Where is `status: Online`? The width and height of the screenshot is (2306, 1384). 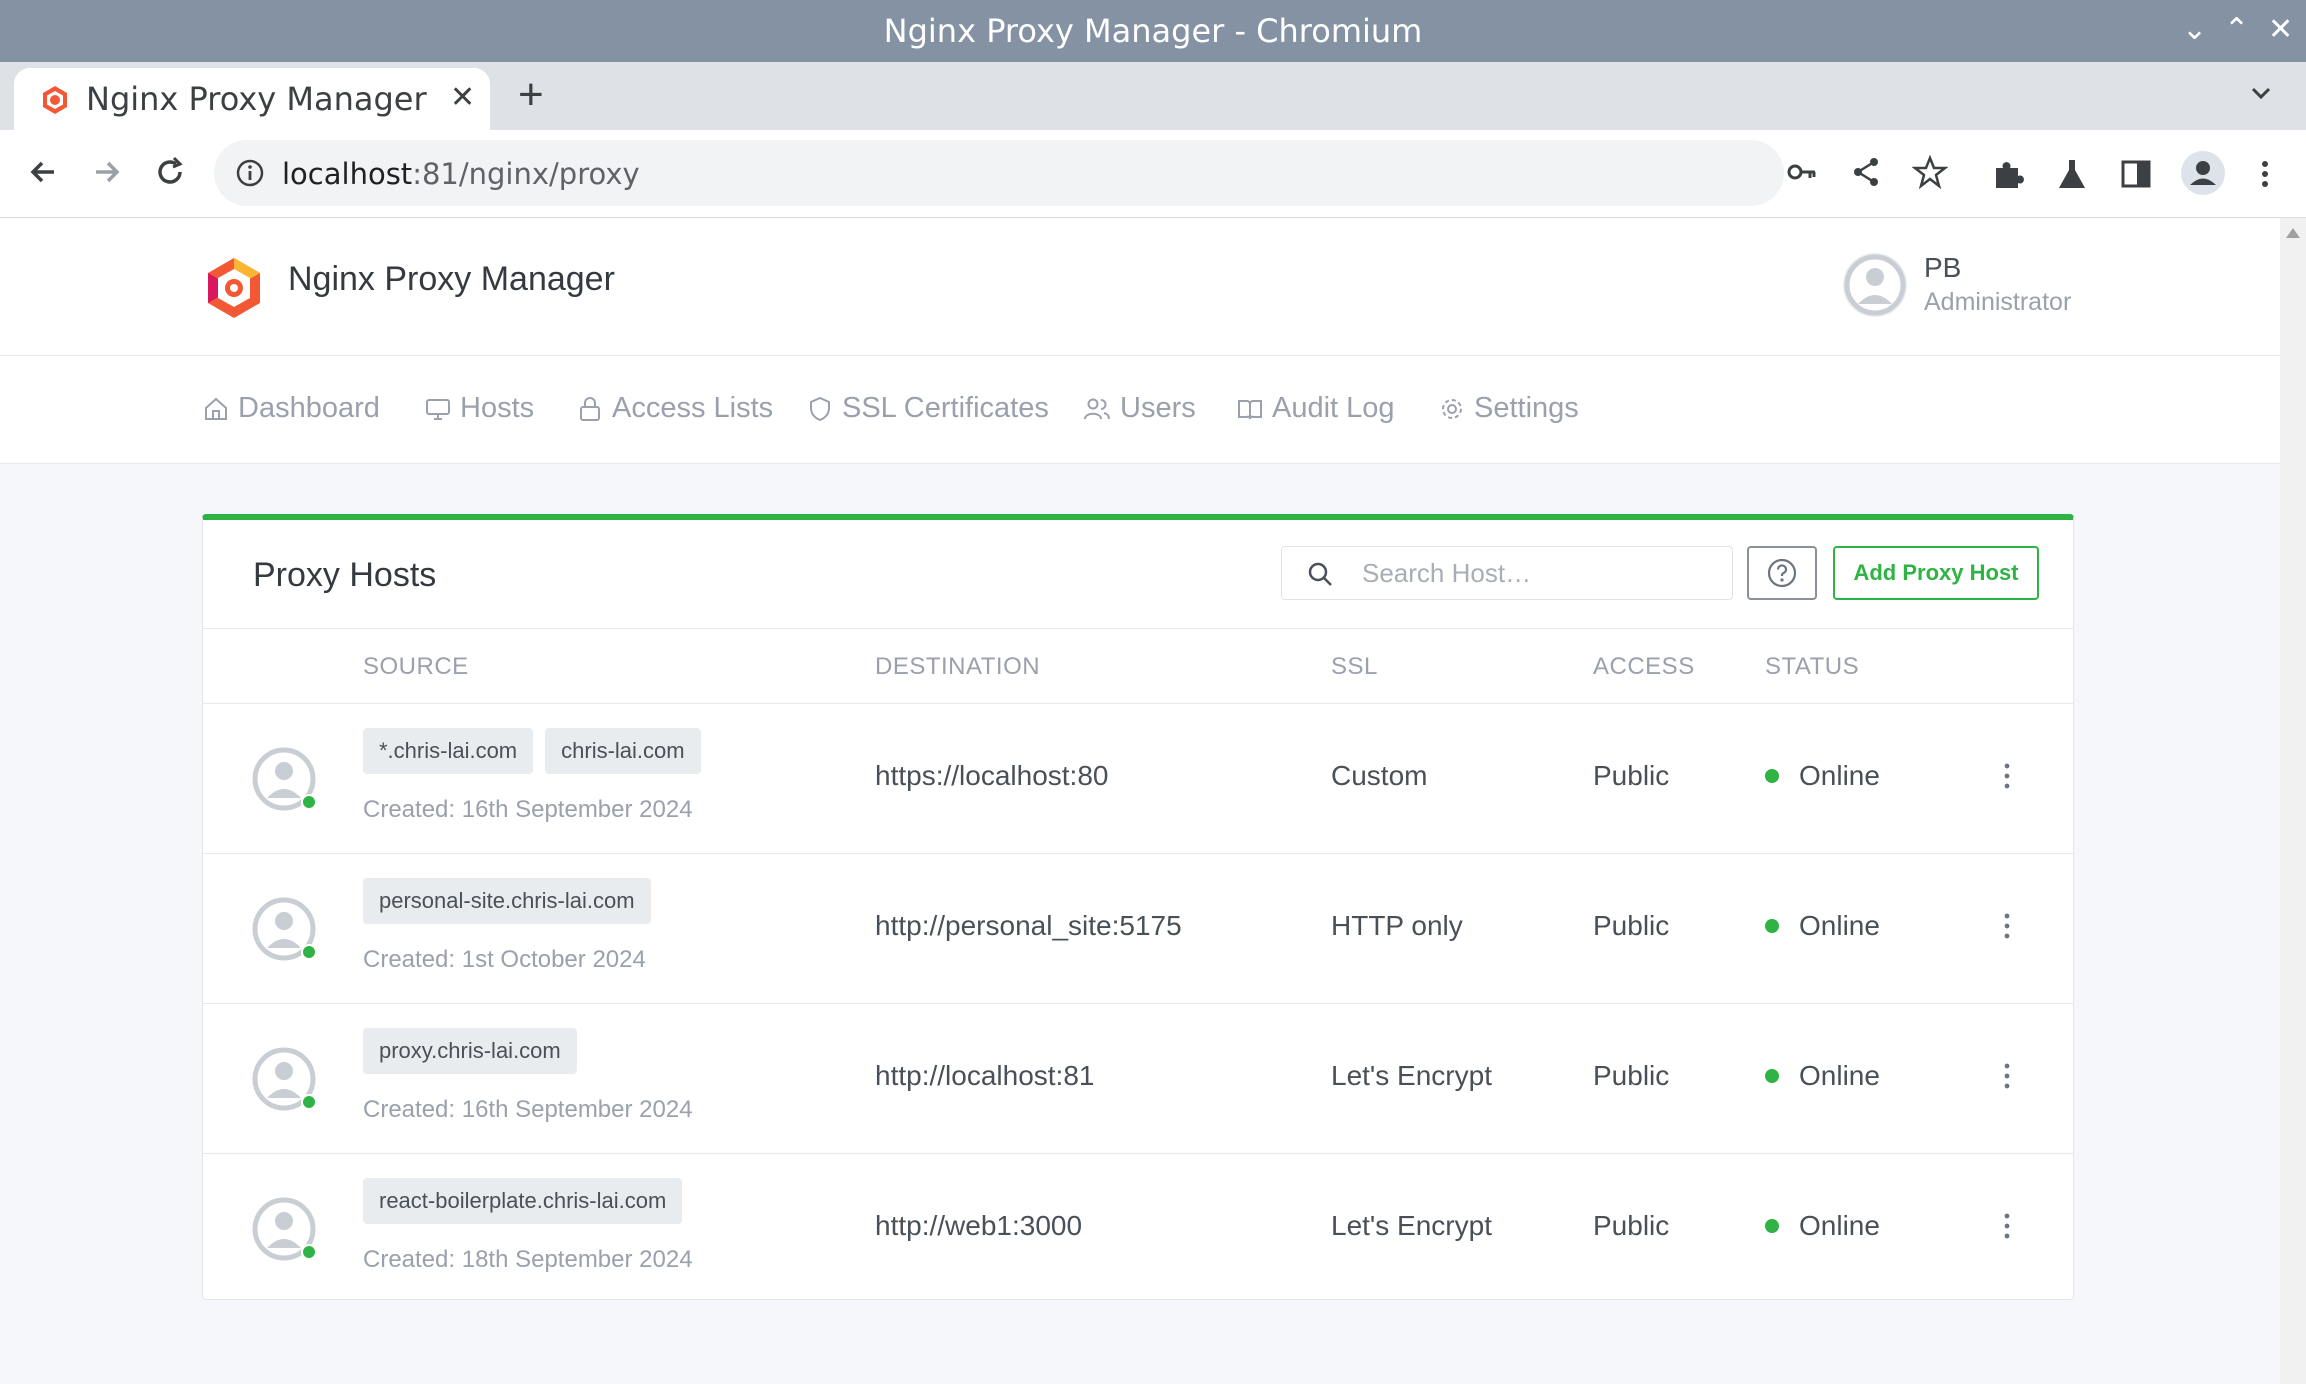 status: Online is located at coordinates (1822, 926).